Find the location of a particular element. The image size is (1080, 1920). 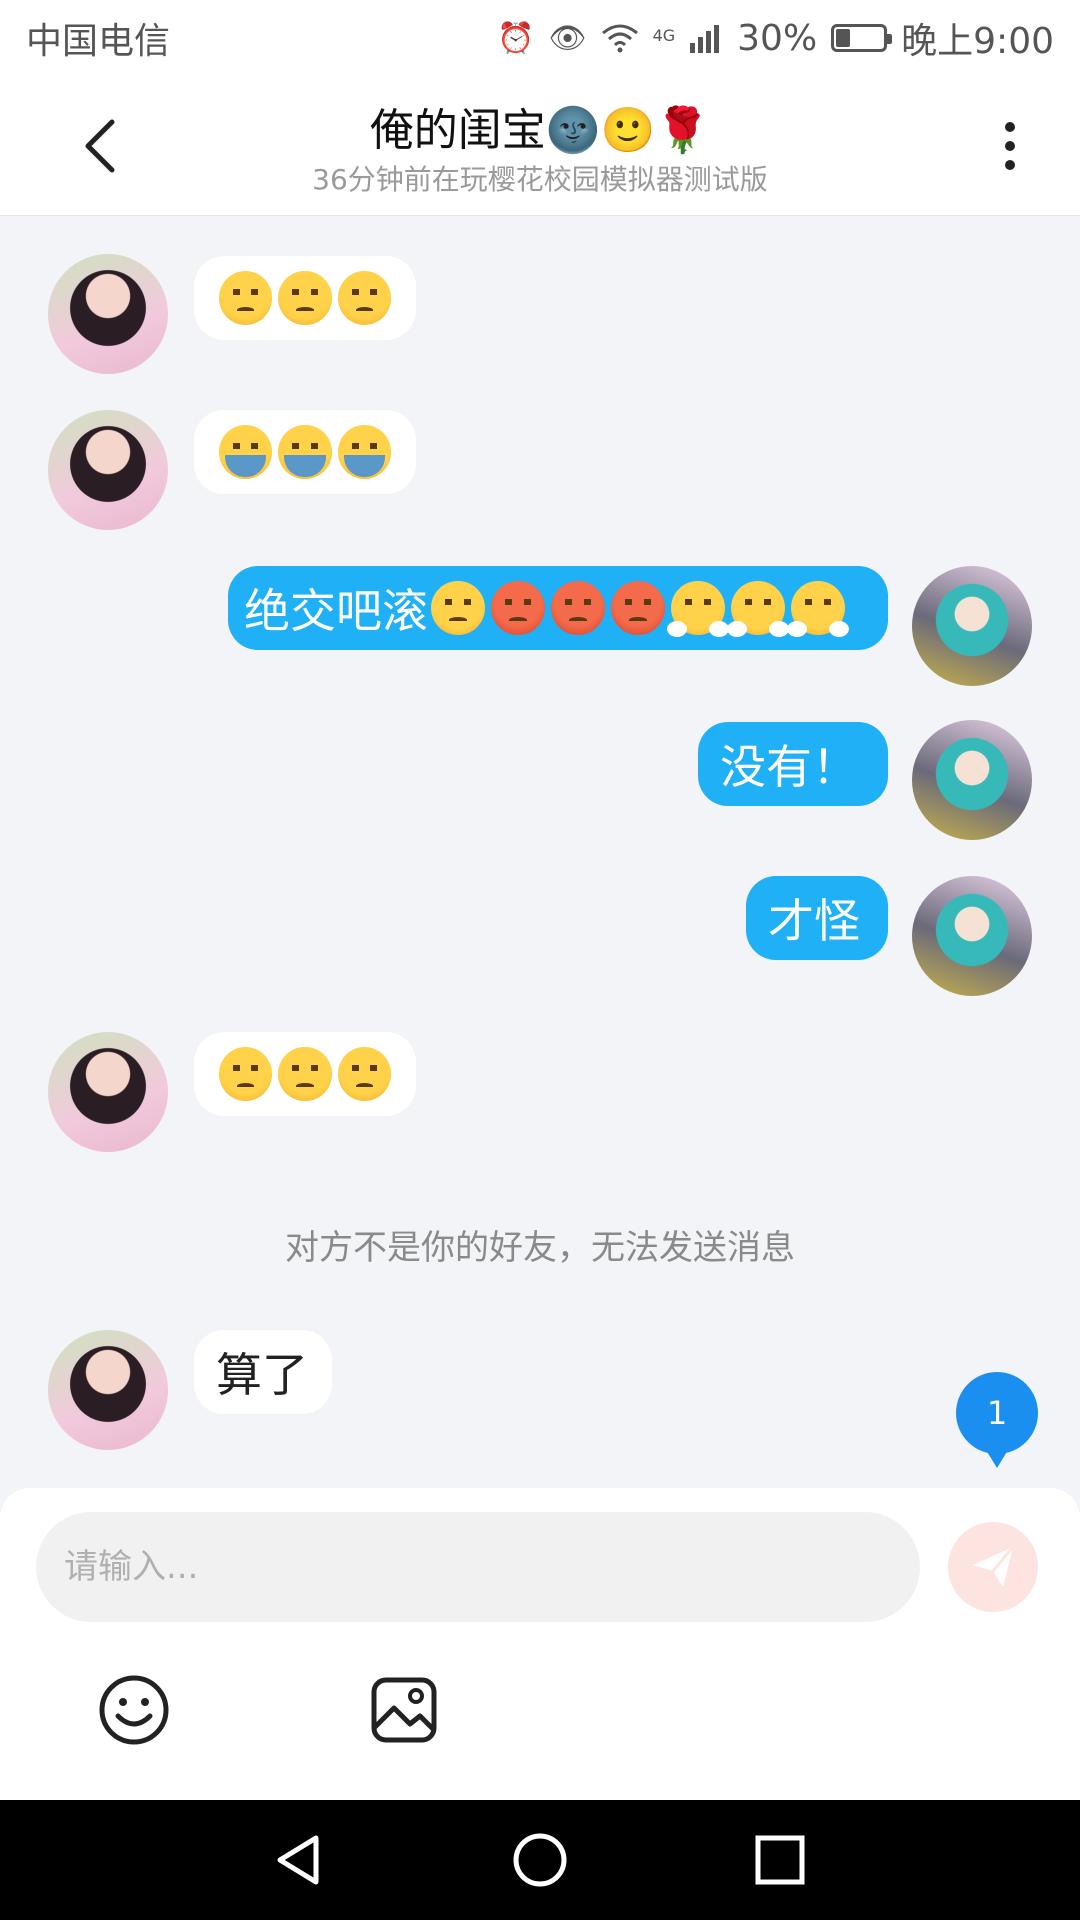

nav-recents-button is located at coordinates (780, 1860).